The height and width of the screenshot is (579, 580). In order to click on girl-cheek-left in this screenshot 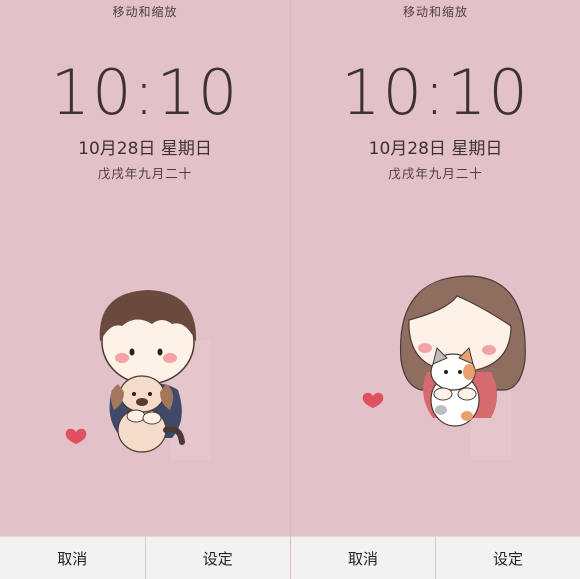, I will do `click(425, 348)`.